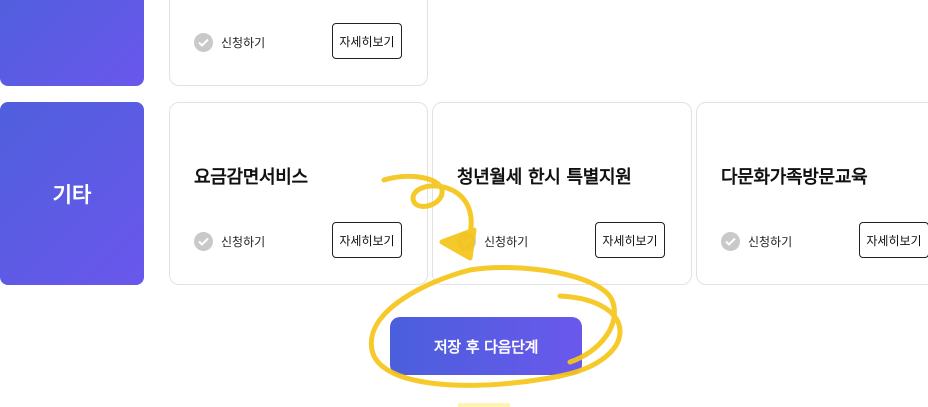  What do you see at coordinates (794, 177) in the screenshot?
I see `card-title: 다문화가족방문교육` at bounding box center [794, 177].